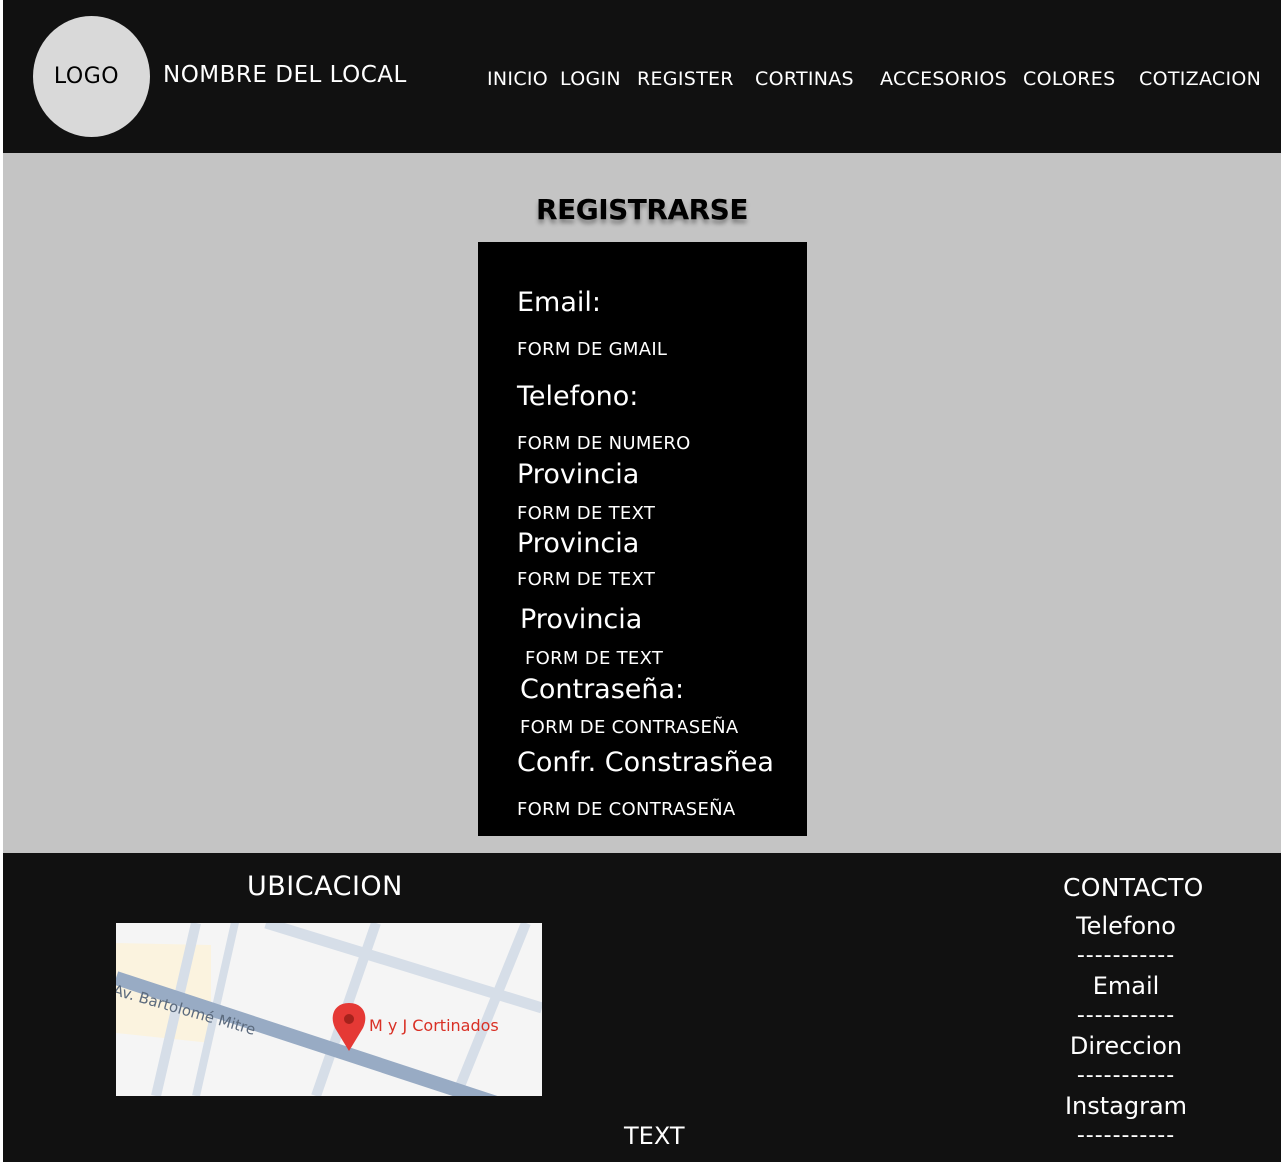 Image resolution: width=1283 pixels, height=1162 pixels. What do you see at coordinates (804, 79) in the screenshot?
I see `nav-cortinas: CORTINAS` at bounding box center [804, 79].